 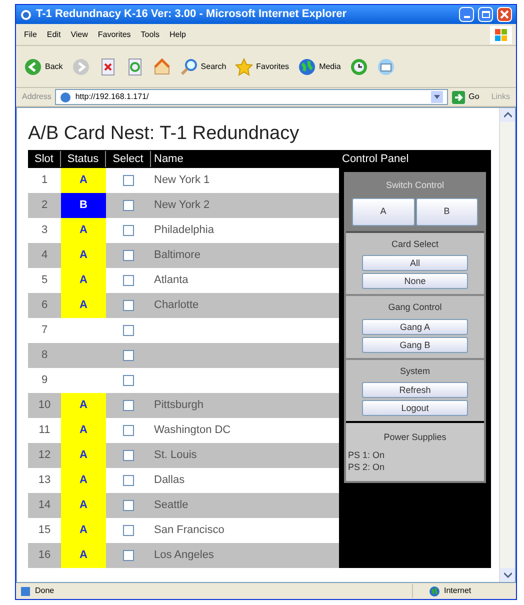 What do you see at coordinates (44, 406) in the screenshot?
I see `table-cell-text: 10` at bounding box center [44, 406].